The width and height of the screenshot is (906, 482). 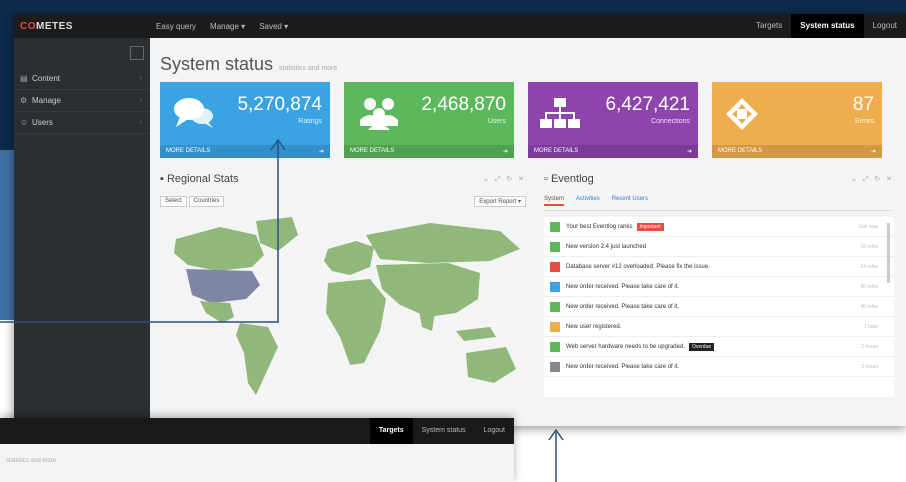 I want to click on tile-value: 6,427,421, so click(x=647, y=104).